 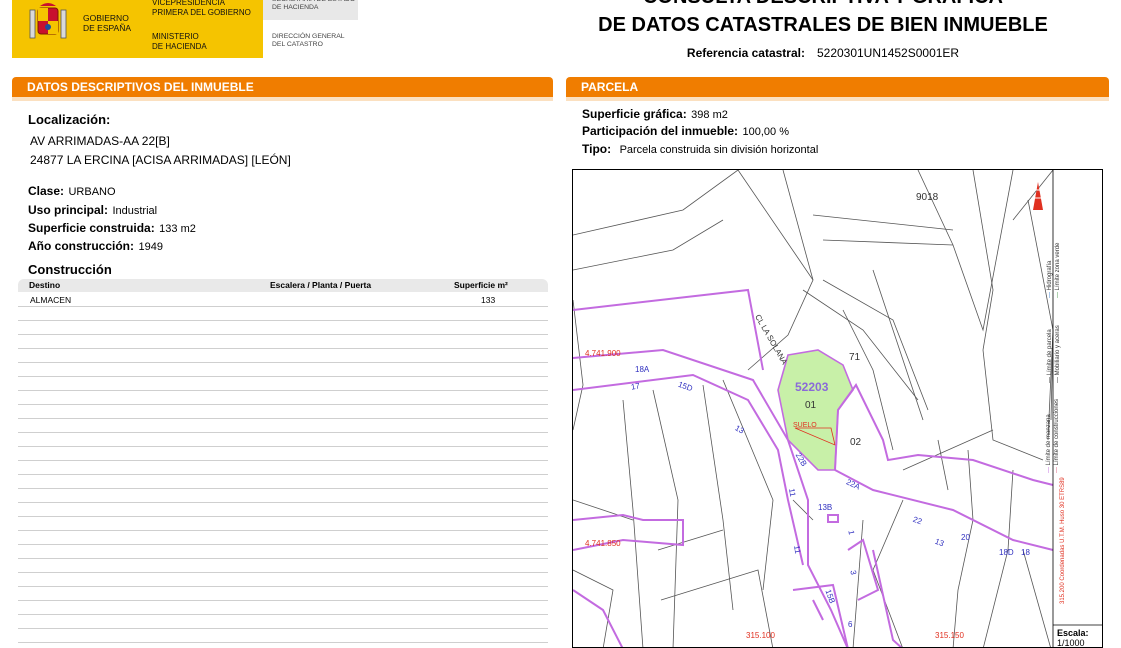 What do you see at coordinates (282, 87) in the screenshot?
I see `section-header-datos: DATOS DESCRIPTIVOS DEL INMUEBLE` at bounding box center [282, 87].